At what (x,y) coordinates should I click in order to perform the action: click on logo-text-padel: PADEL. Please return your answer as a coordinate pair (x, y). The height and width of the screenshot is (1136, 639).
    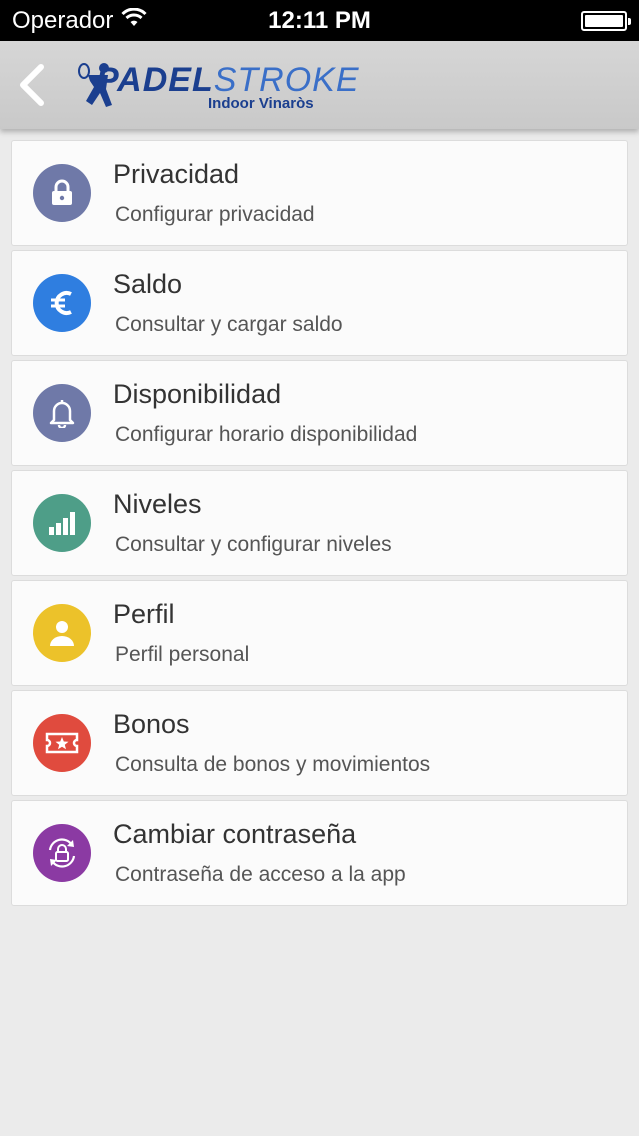
    Looking at the image, I should click on (155, 80).